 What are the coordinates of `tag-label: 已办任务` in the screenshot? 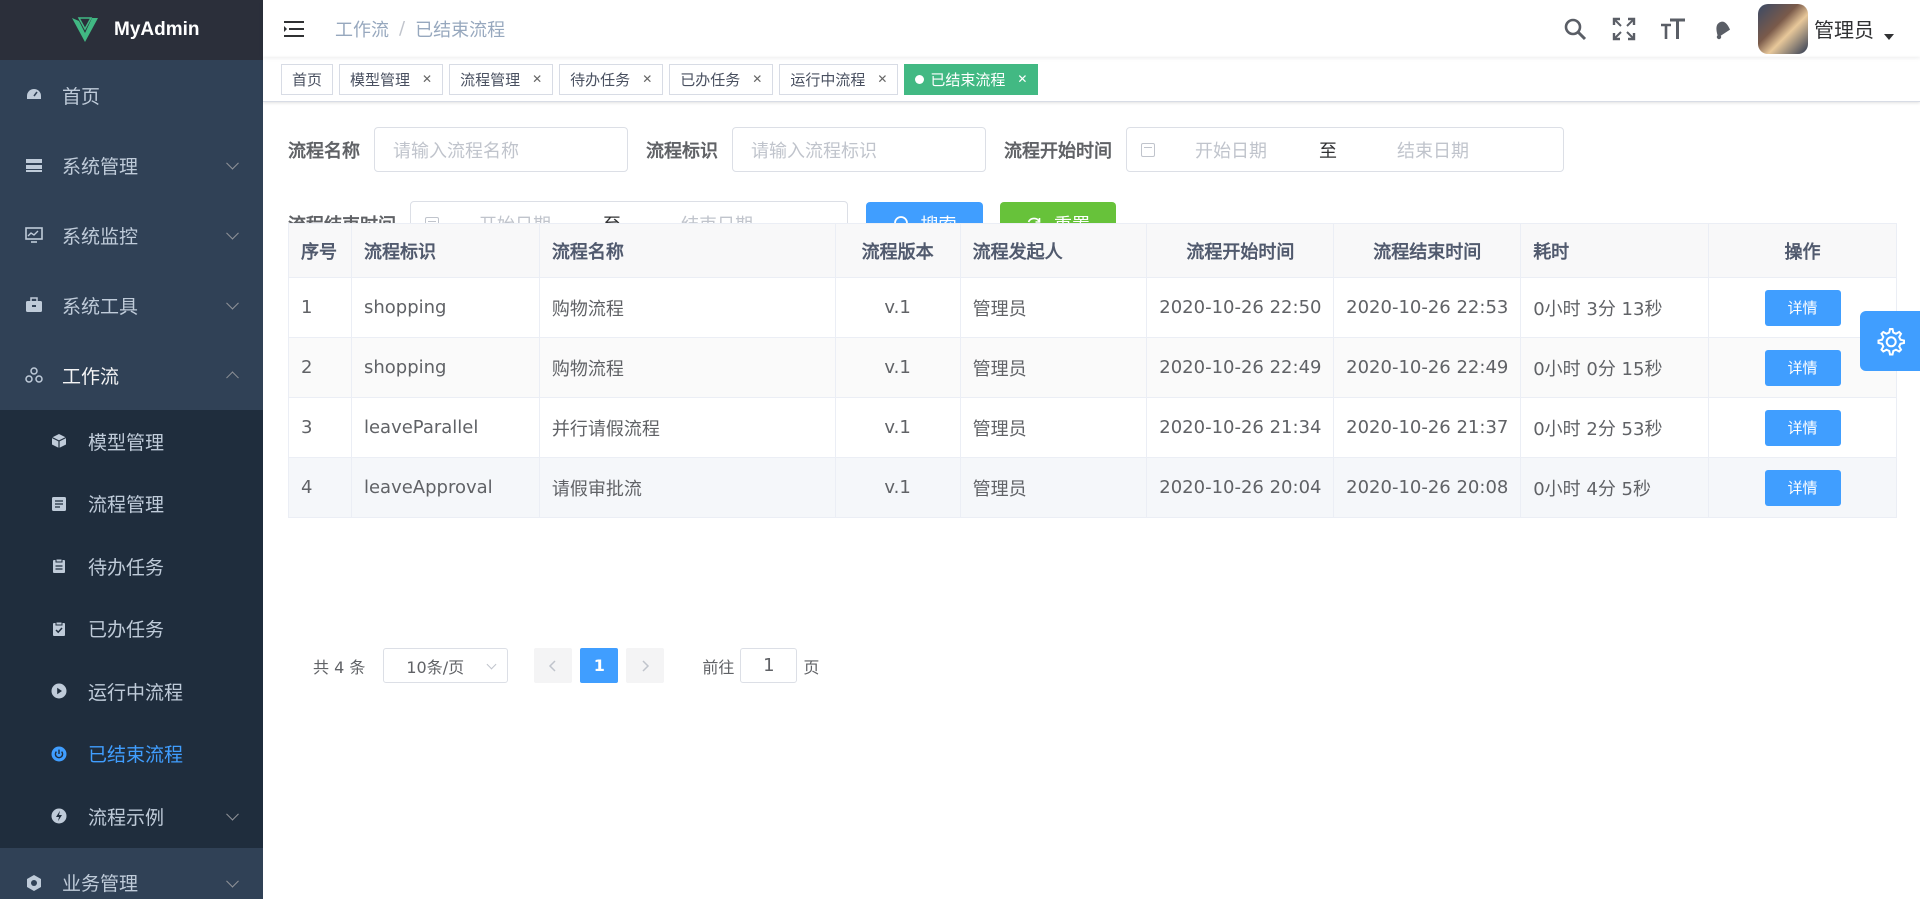 It's located at (710, 79).